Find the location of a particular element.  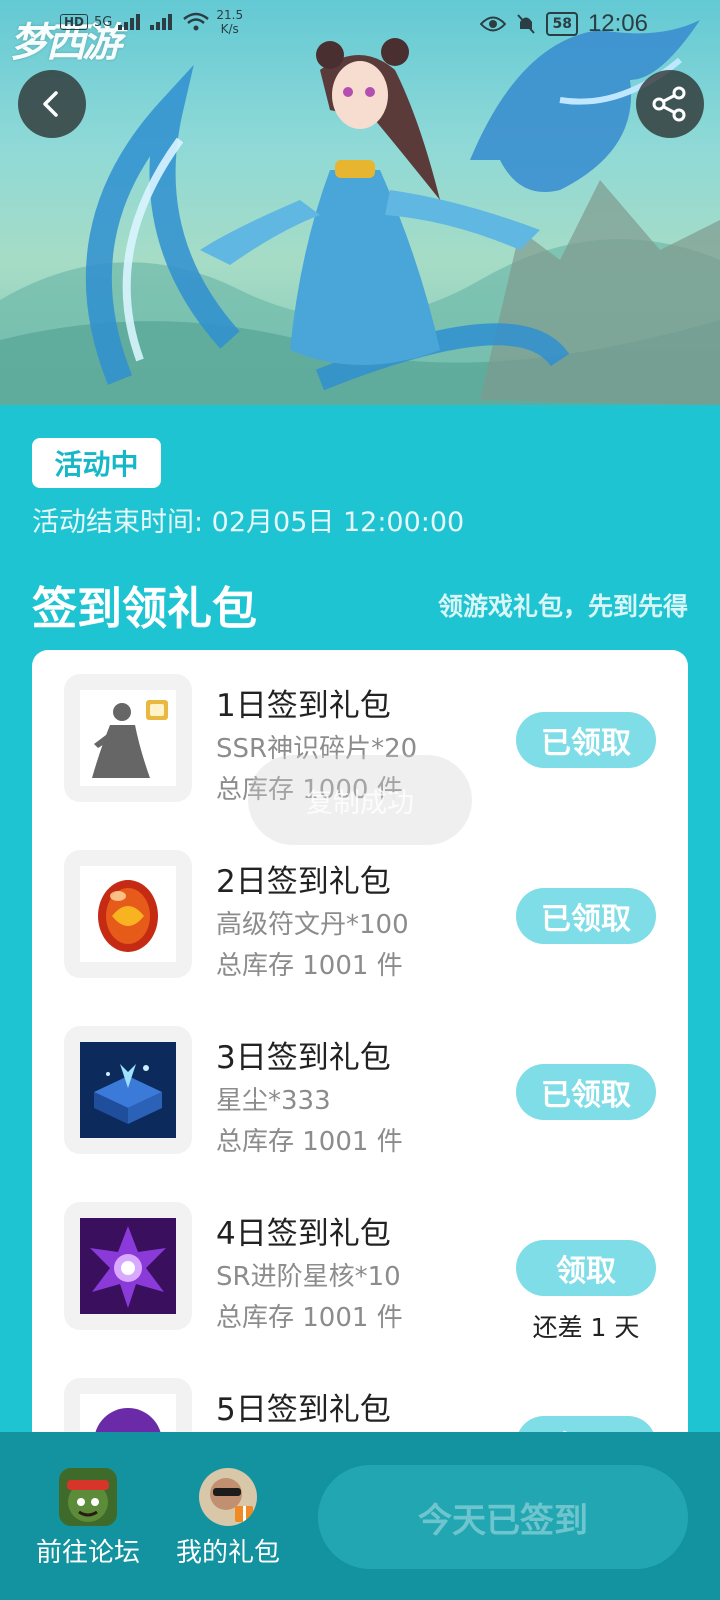

activity-end-time: 活动结束时间: 02月05日 12:00:00 is located at coordinates (248, 522).